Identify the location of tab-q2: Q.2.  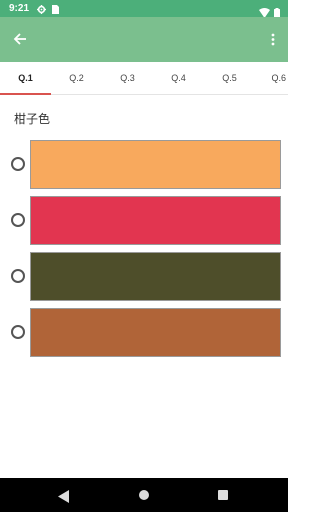
(76, 78).